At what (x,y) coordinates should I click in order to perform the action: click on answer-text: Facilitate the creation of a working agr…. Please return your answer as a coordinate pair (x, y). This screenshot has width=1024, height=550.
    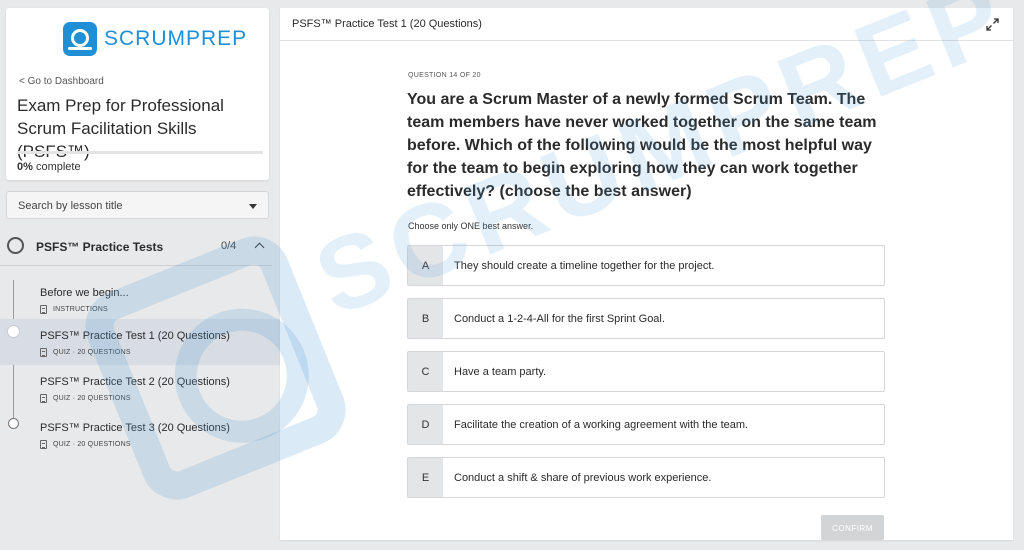
    Looking at the image, I should click on (601, 425).